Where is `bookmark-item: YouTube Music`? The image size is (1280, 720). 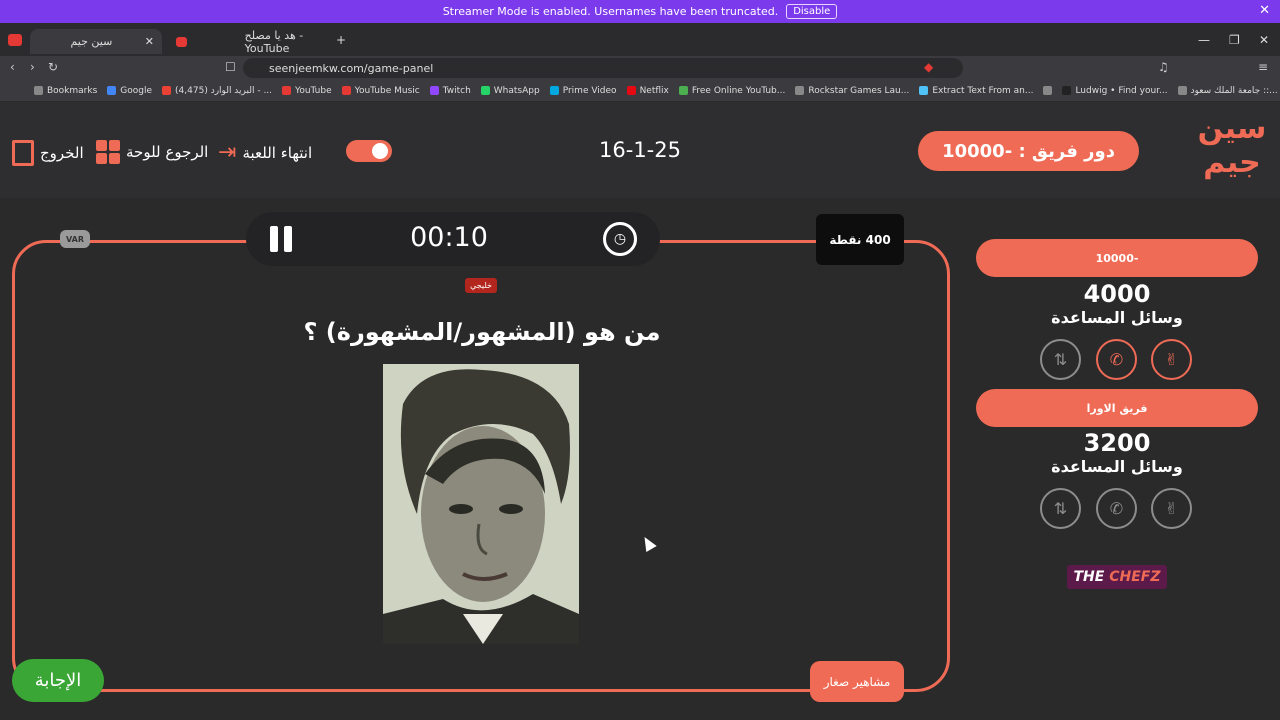 bookmark-item: YouTube Music is located at coordinates (380, 91).